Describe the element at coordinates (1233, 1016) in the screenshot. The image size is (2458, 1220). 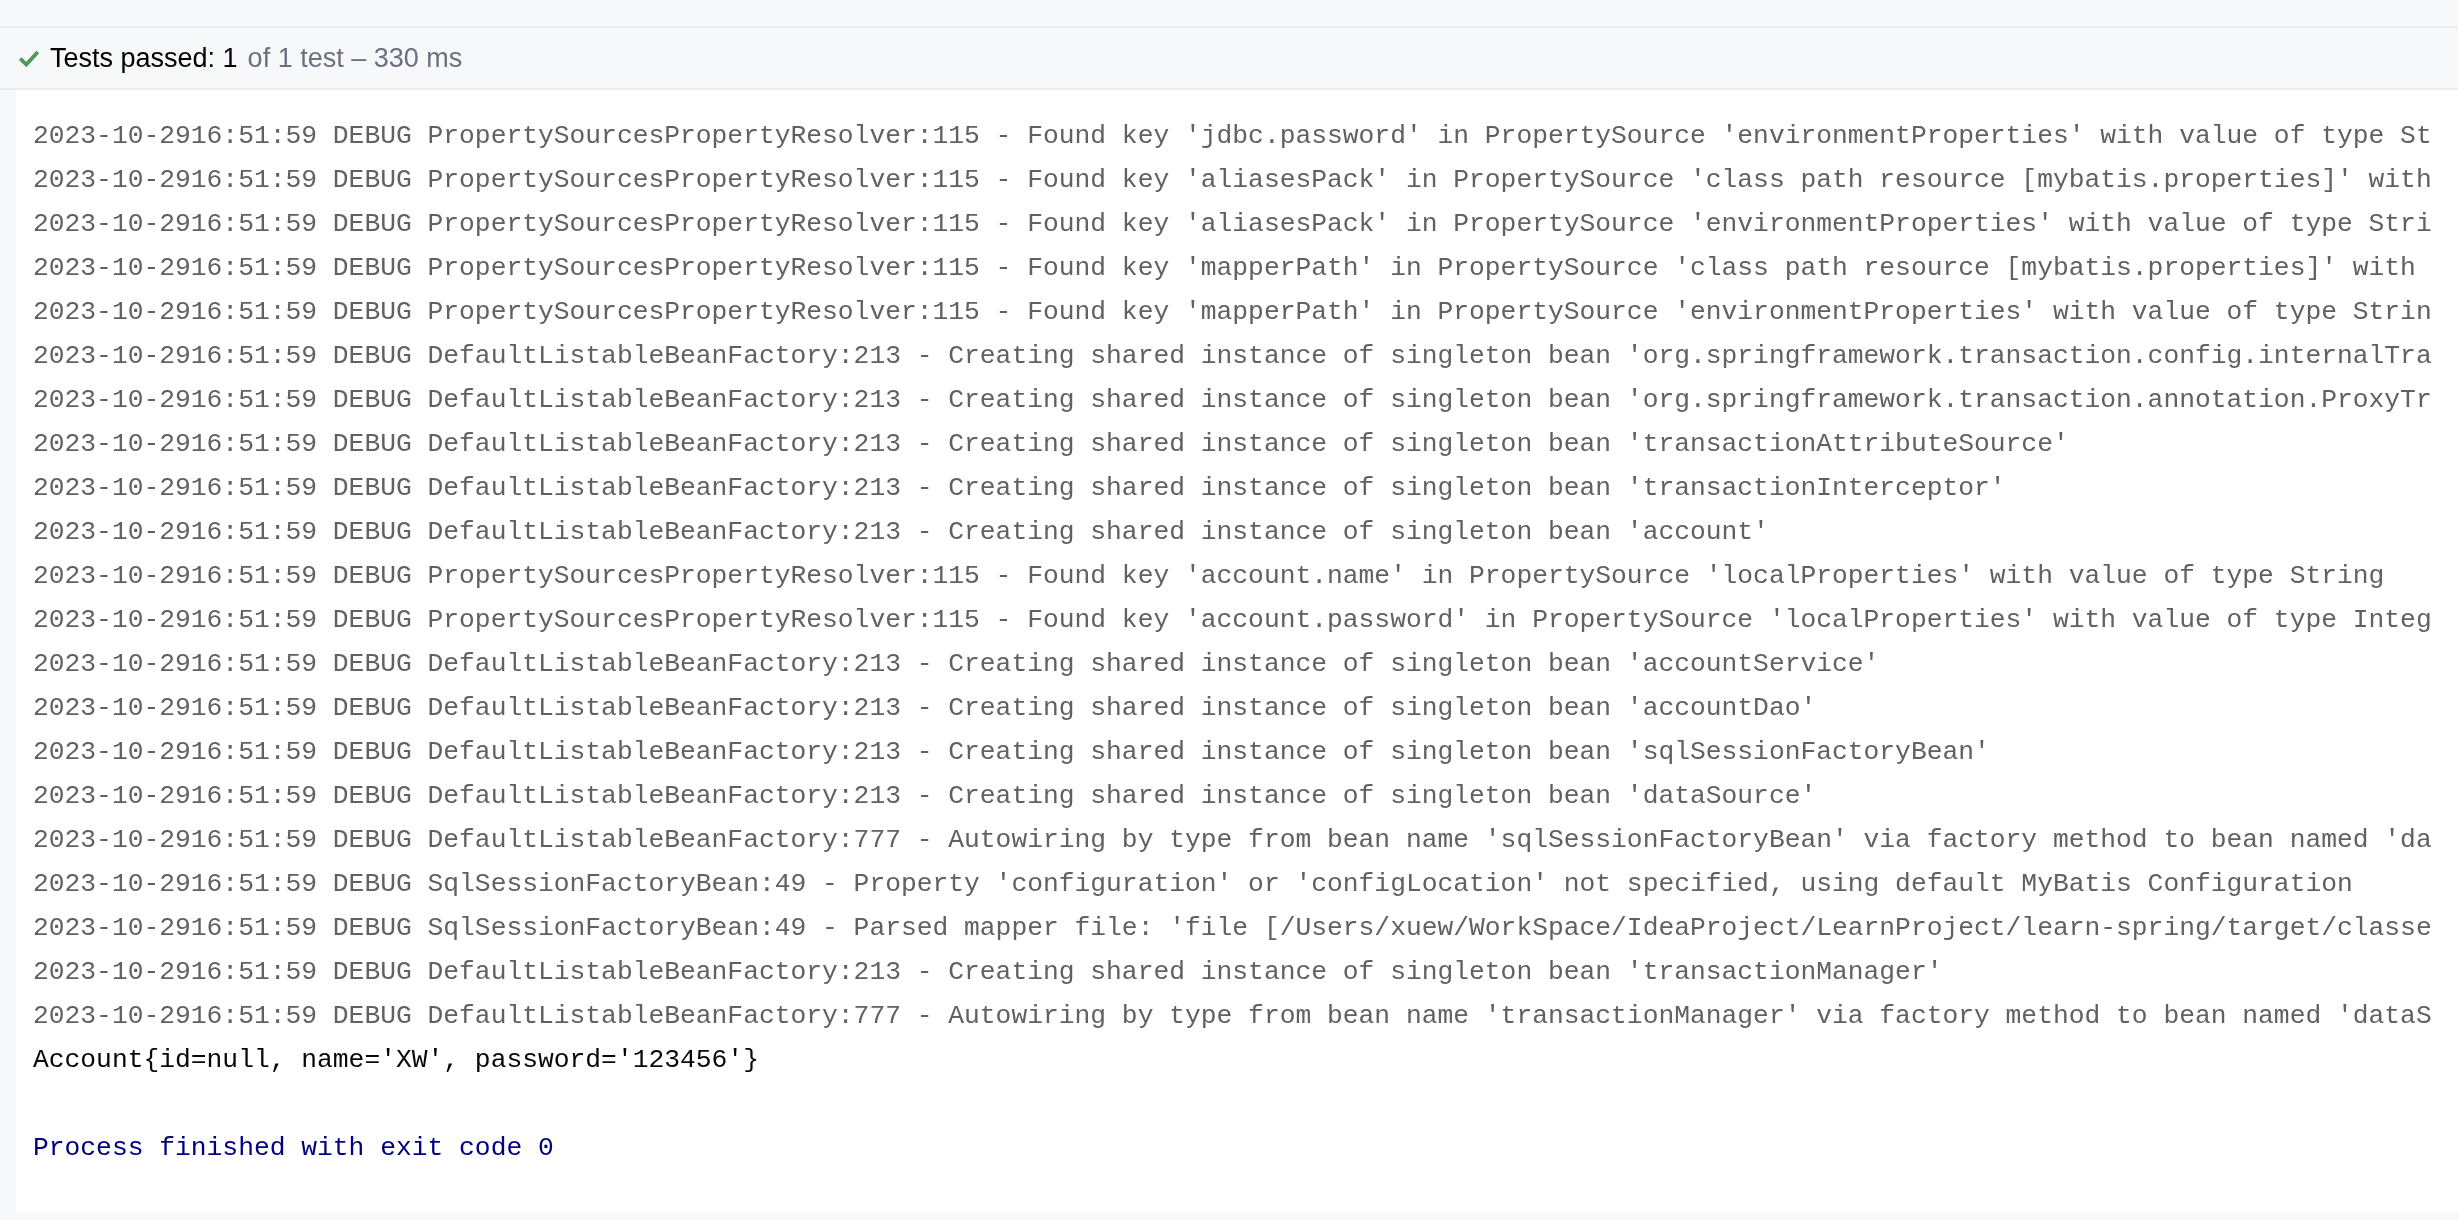
I see `console-line: 2023-10-2916:51:59 DEBUG DefaultListableBeanFactory:777 - Autowiring by type from bean name 'transactionManager' via factory method to bean named 'dataS` at that location.